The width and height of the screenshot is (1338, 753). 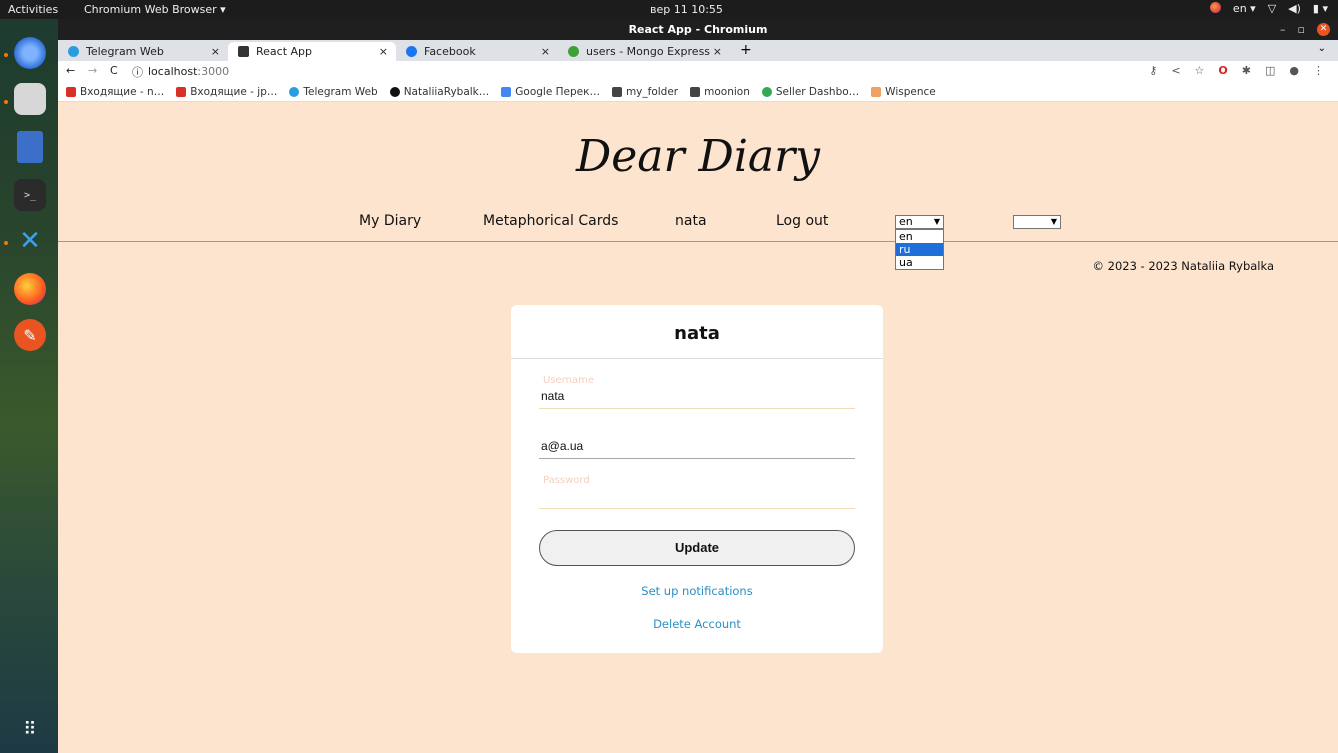 I want to click on bookmark-label: Telegram Web, so click(x=340, y=91).